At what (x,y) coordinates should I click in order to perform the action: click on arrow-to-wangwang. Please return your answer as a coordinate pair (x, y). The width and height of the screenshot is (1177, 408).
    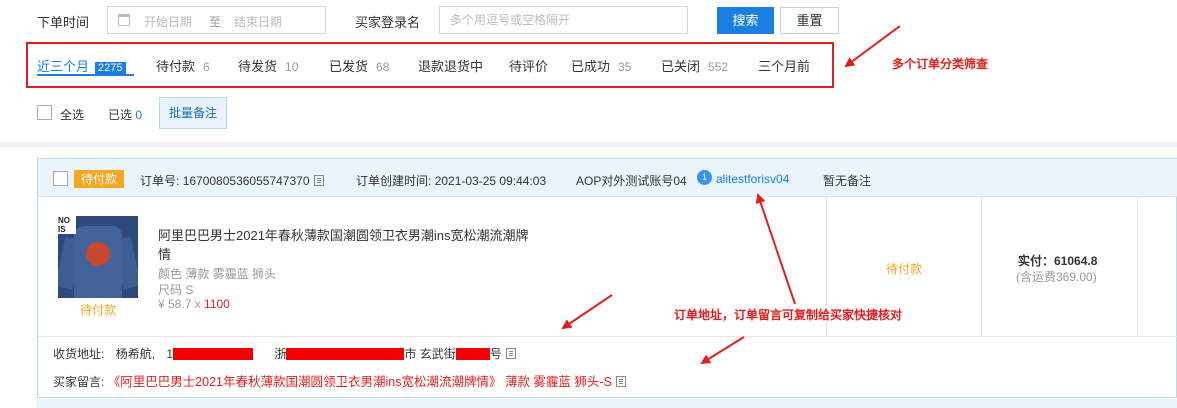
    Looking at the image, I should click on (775, 249).